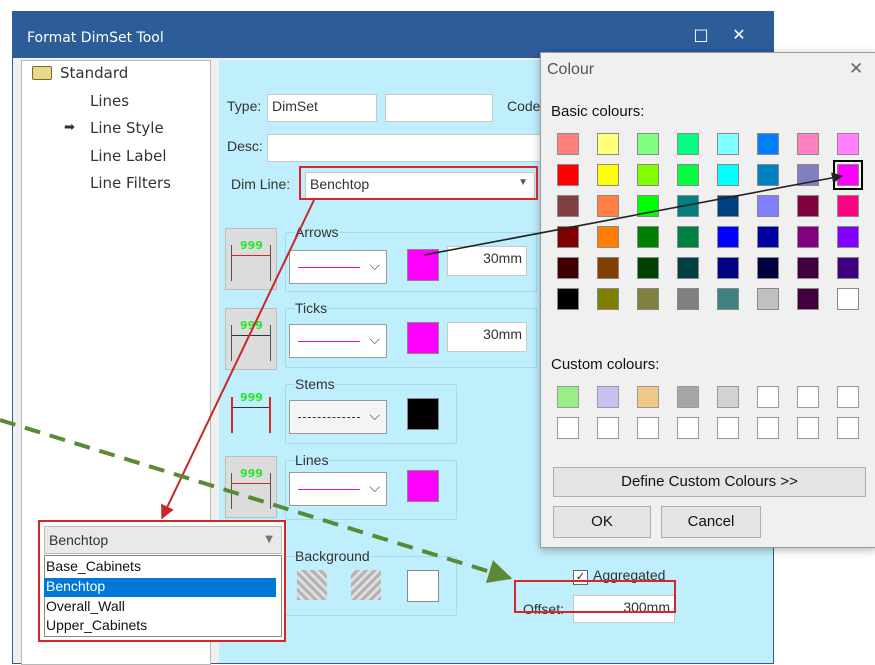  I want to click on offset-pointer-arrow, so click(256, 501).